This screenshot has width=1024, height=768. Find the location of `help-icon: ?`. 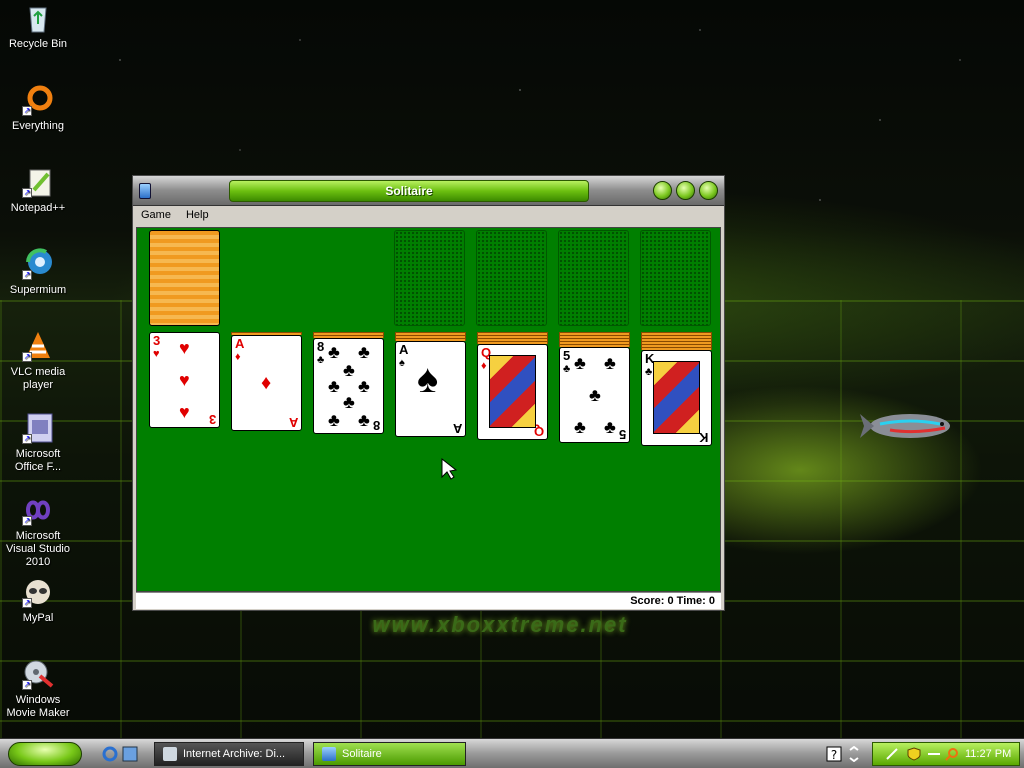

help-icon: ? is located at coordinates (834, 754).